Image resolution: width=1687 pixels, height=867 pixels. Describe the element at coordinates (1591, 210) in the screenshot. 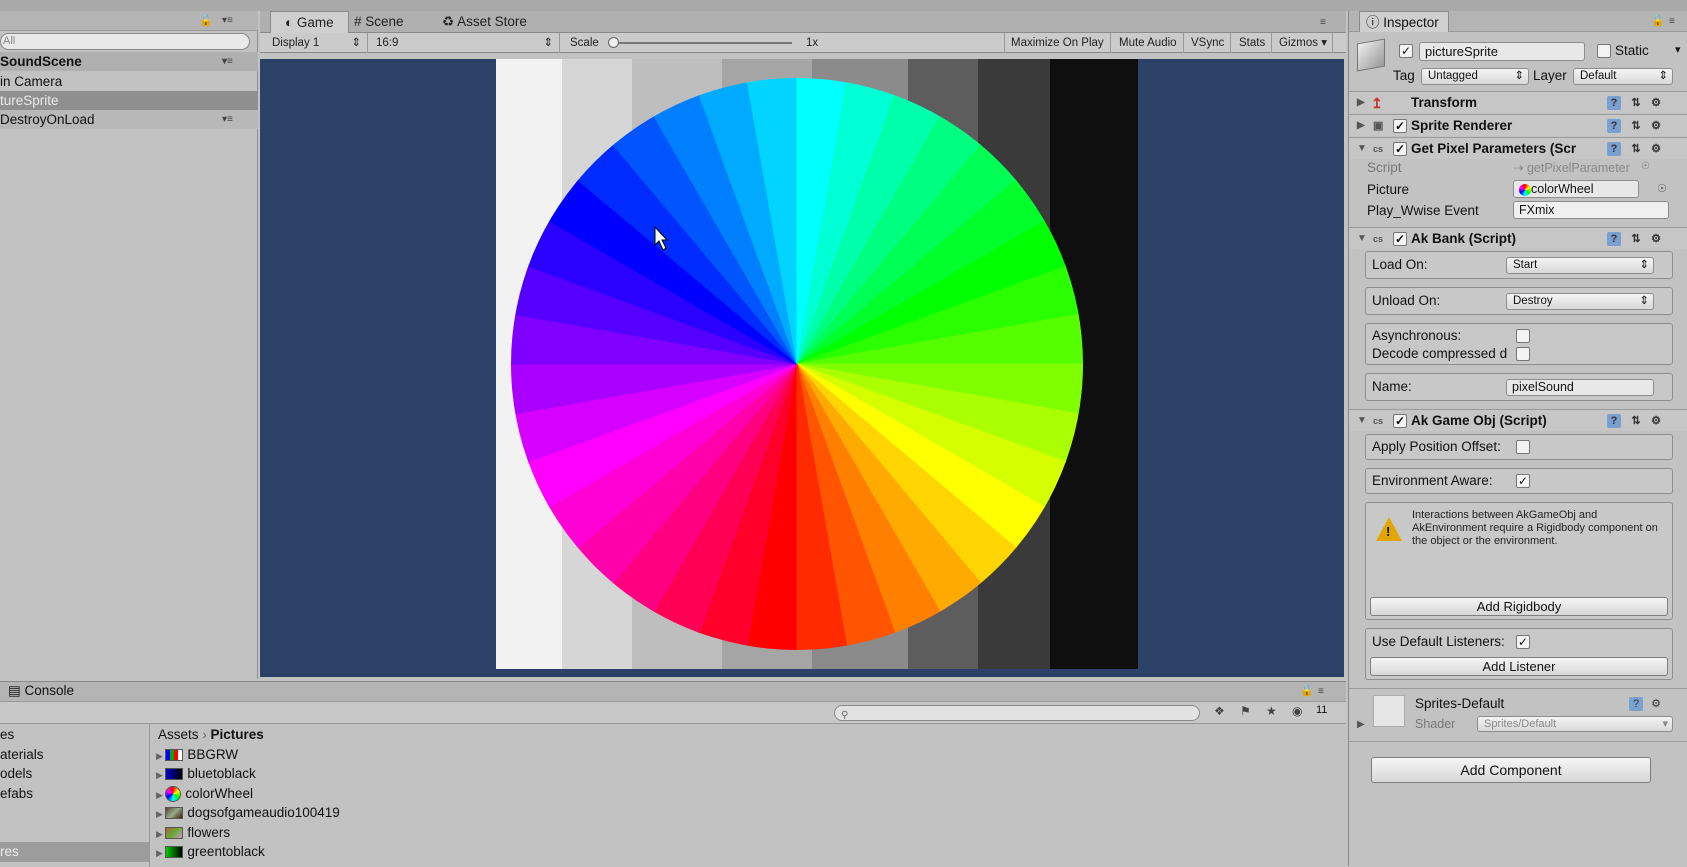

I see `wwise-event-field: FXmix` at that location.